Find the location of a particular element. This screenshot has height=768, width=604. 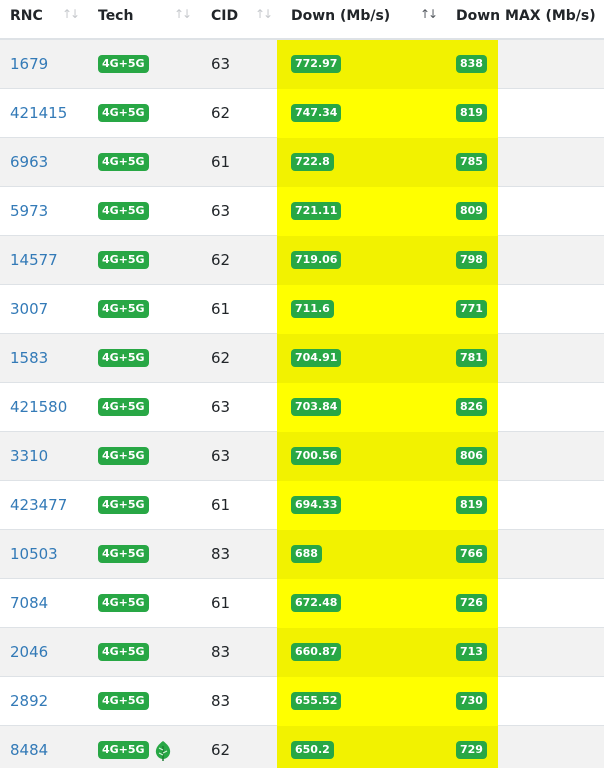

down-speed-badge: 703.84 is located at coordinates (316, 407).